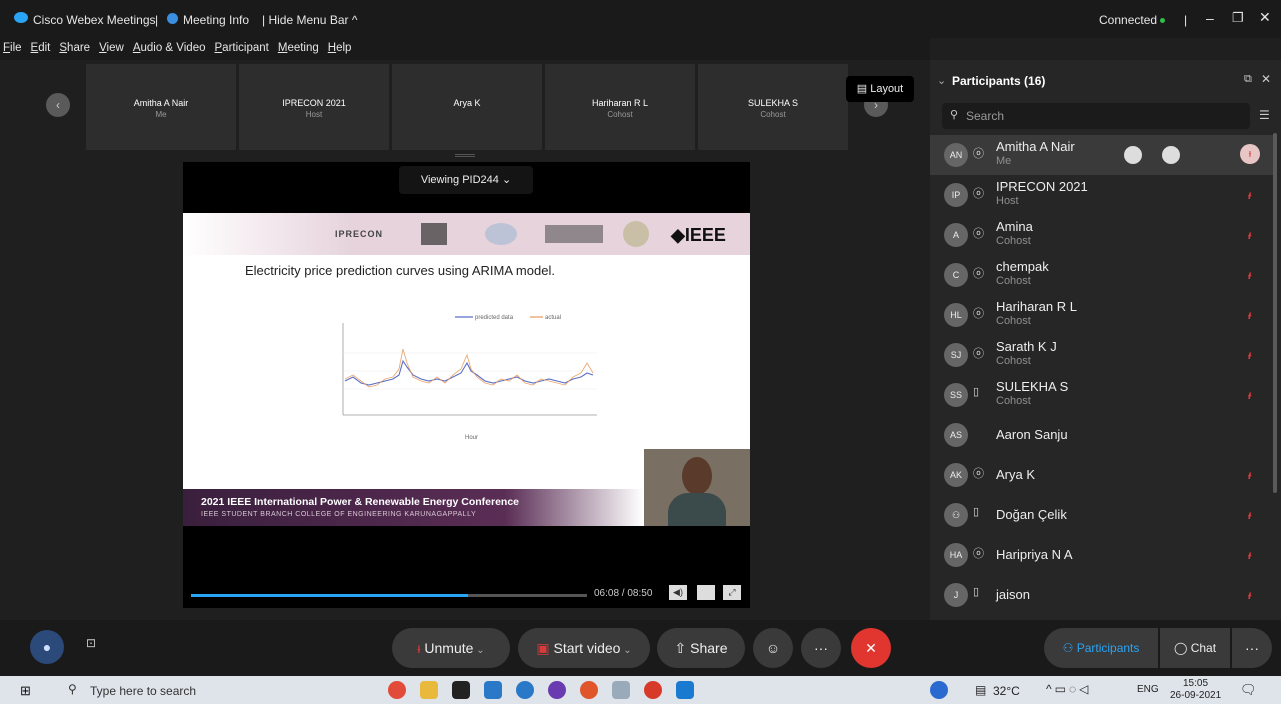  I want to click on resize-handle, so click(465, 155).